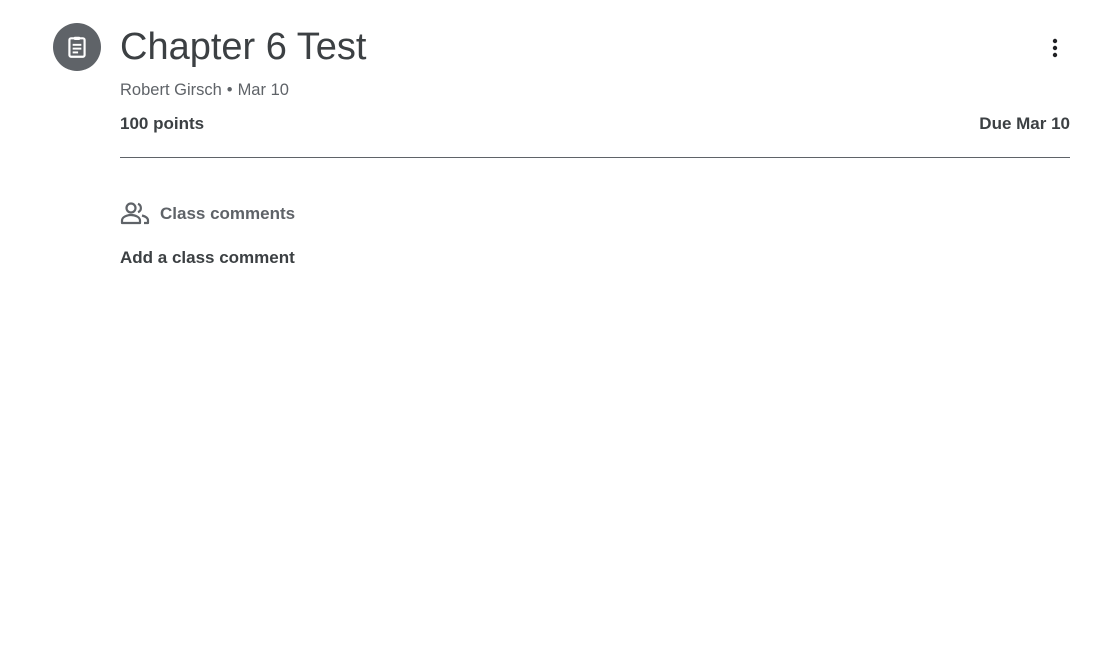 The height and width of the screenshot is (651, 1103). I want to click on class-comments-header: Class comments, so click(207, 214).